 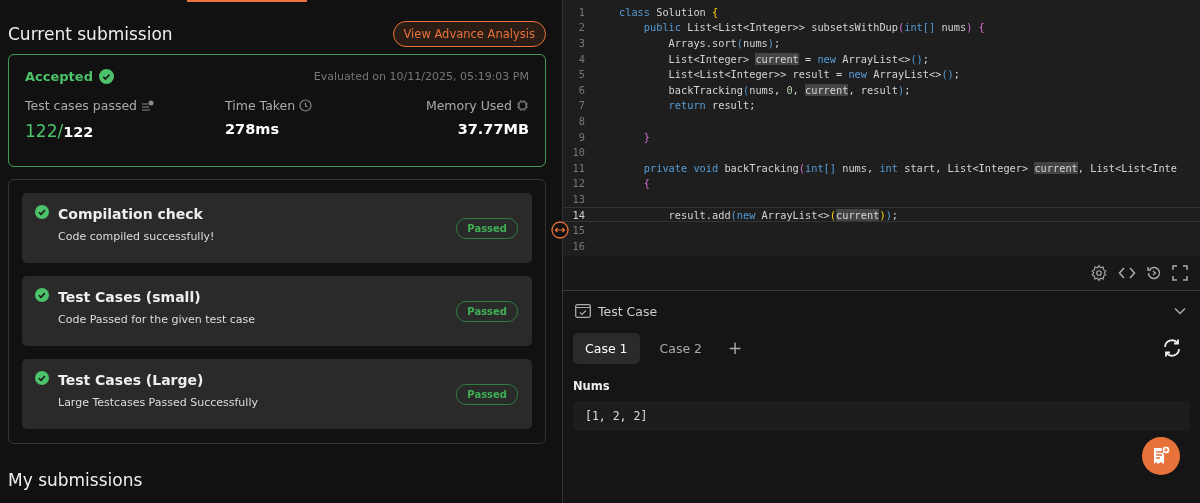 I want to click on check-detail: Large Testcases Passed Successfully, so click(x=158, y=402).